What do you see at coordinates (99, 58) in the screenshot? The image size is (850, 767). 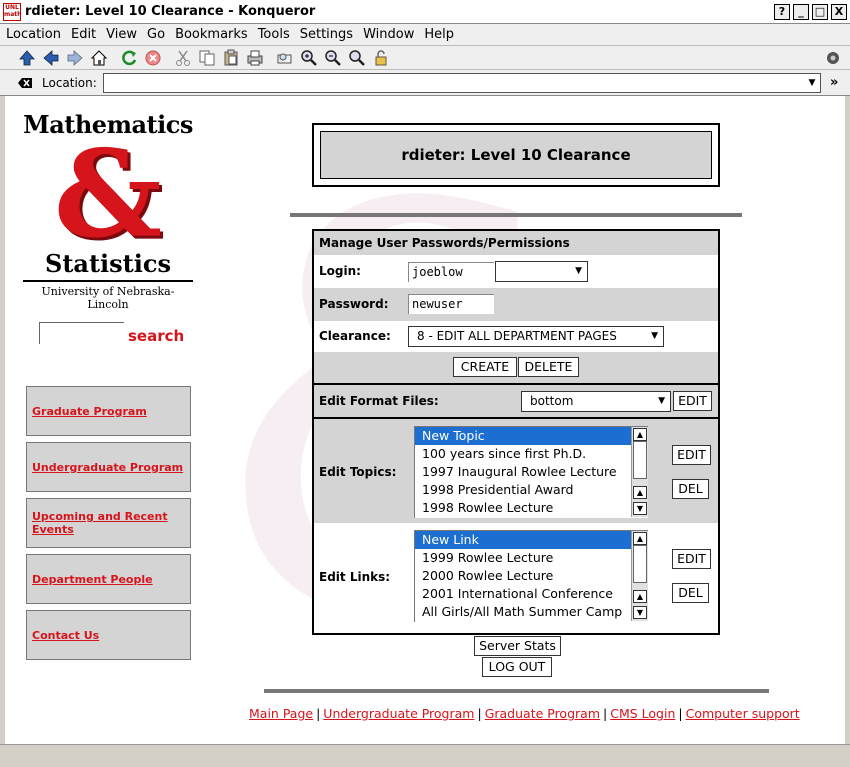 I see `home-icon` at bounding box center [99, 58].